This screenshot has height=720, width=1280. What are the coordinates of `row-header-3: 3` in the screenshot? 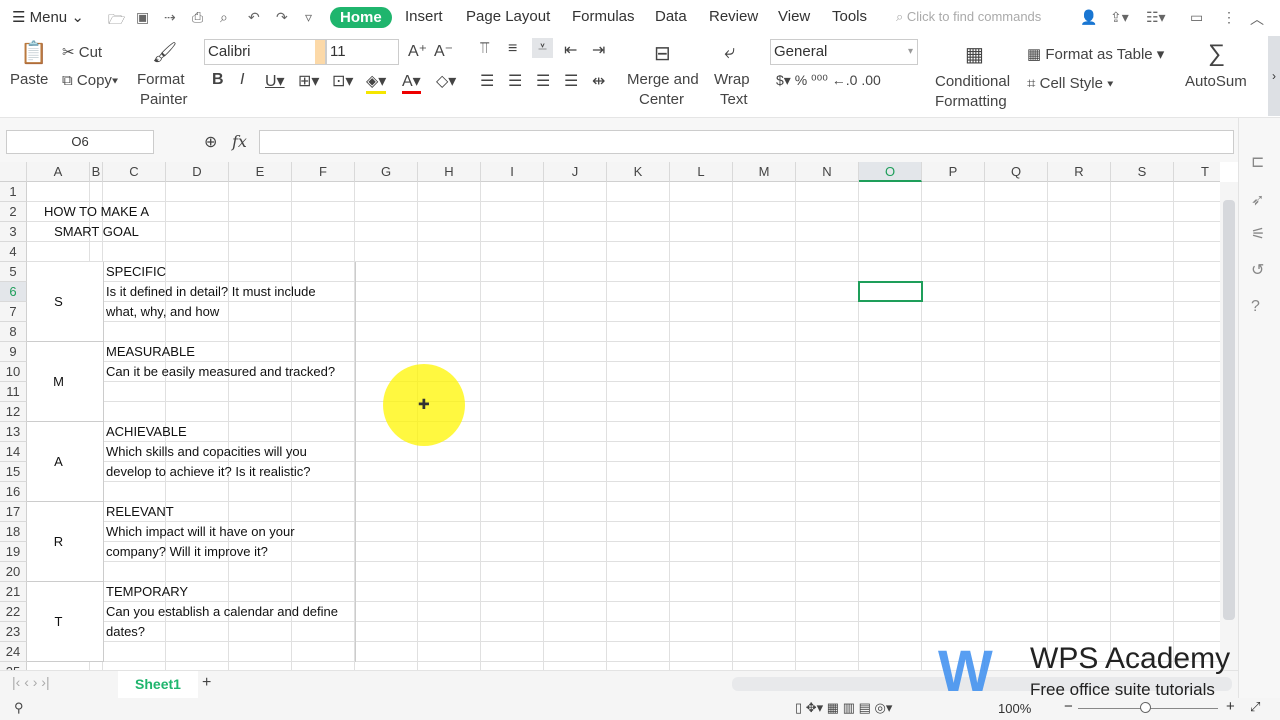 It's located at (13, 232).